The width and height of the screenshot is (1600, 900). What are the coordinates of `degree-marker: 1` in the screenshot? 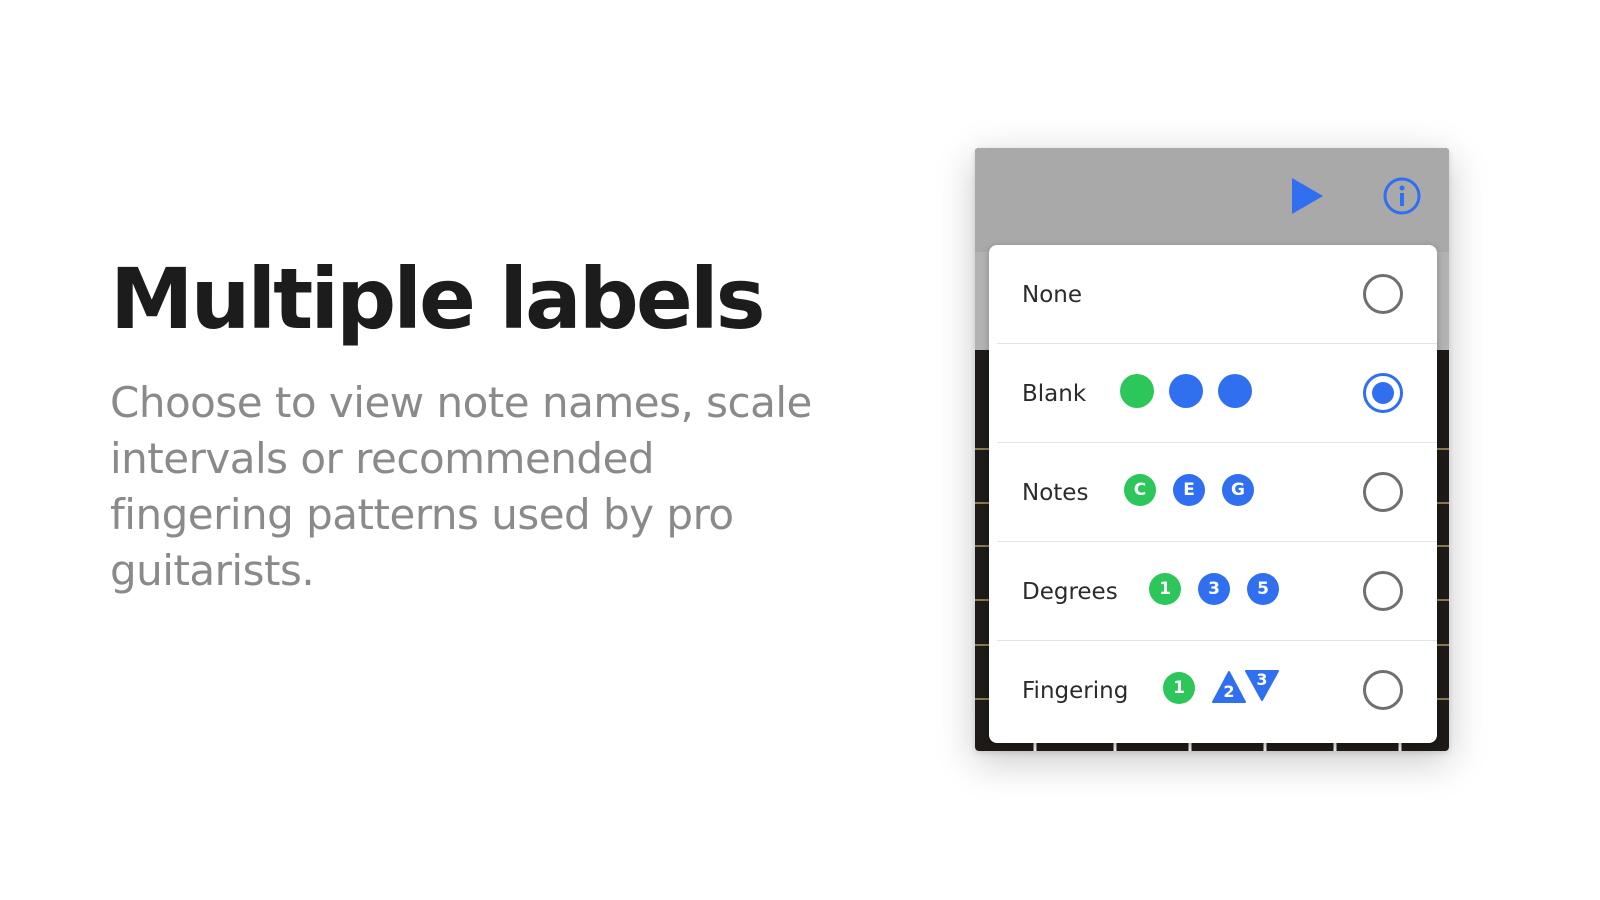 It's located at (1165, 589).